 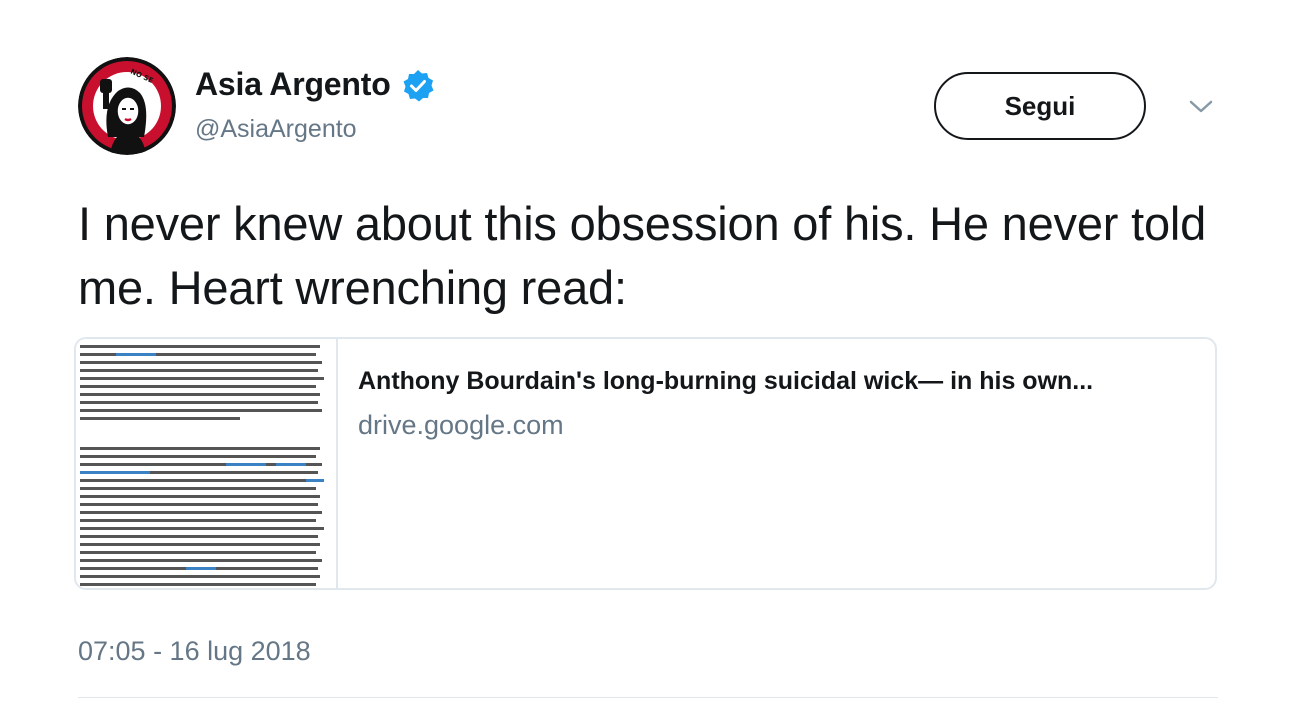 I want to click on avatar: NO SE, so click(x=127, y=106).